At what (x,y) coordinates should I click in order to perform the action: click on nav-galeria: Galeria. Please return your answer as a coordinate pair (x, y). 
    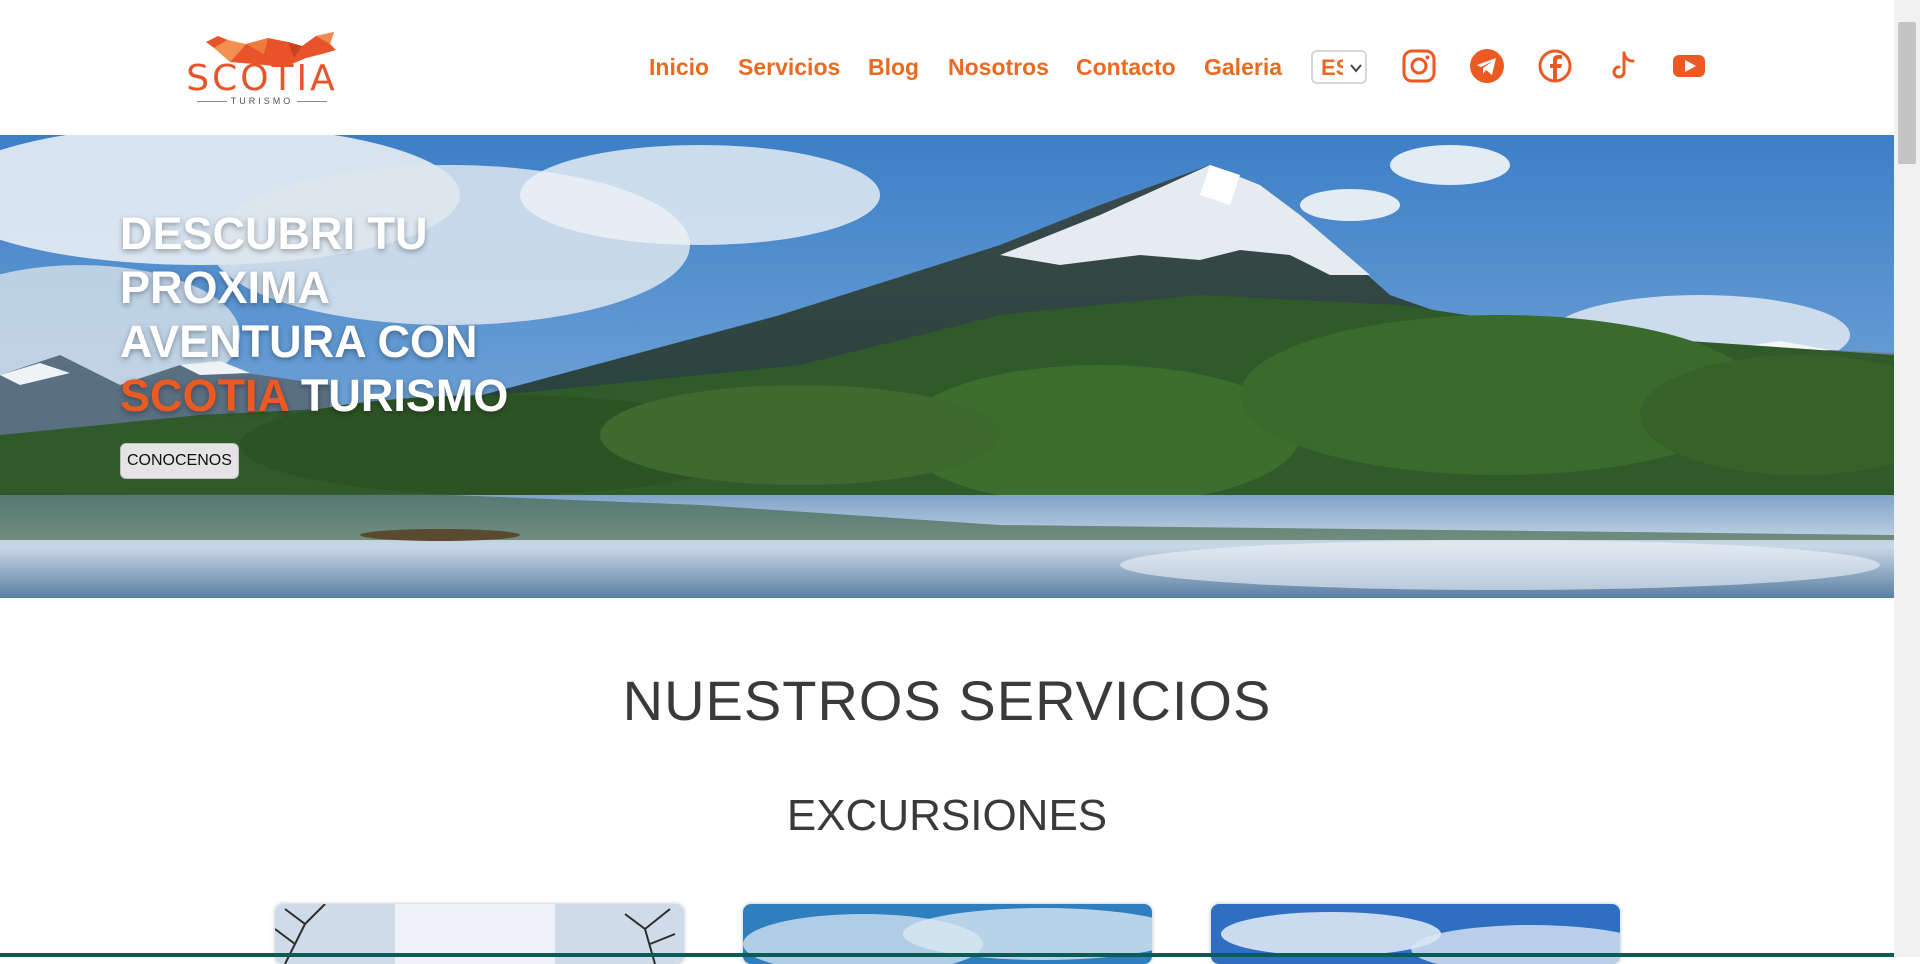
    Looking at the image, I should click on (1243, 67).